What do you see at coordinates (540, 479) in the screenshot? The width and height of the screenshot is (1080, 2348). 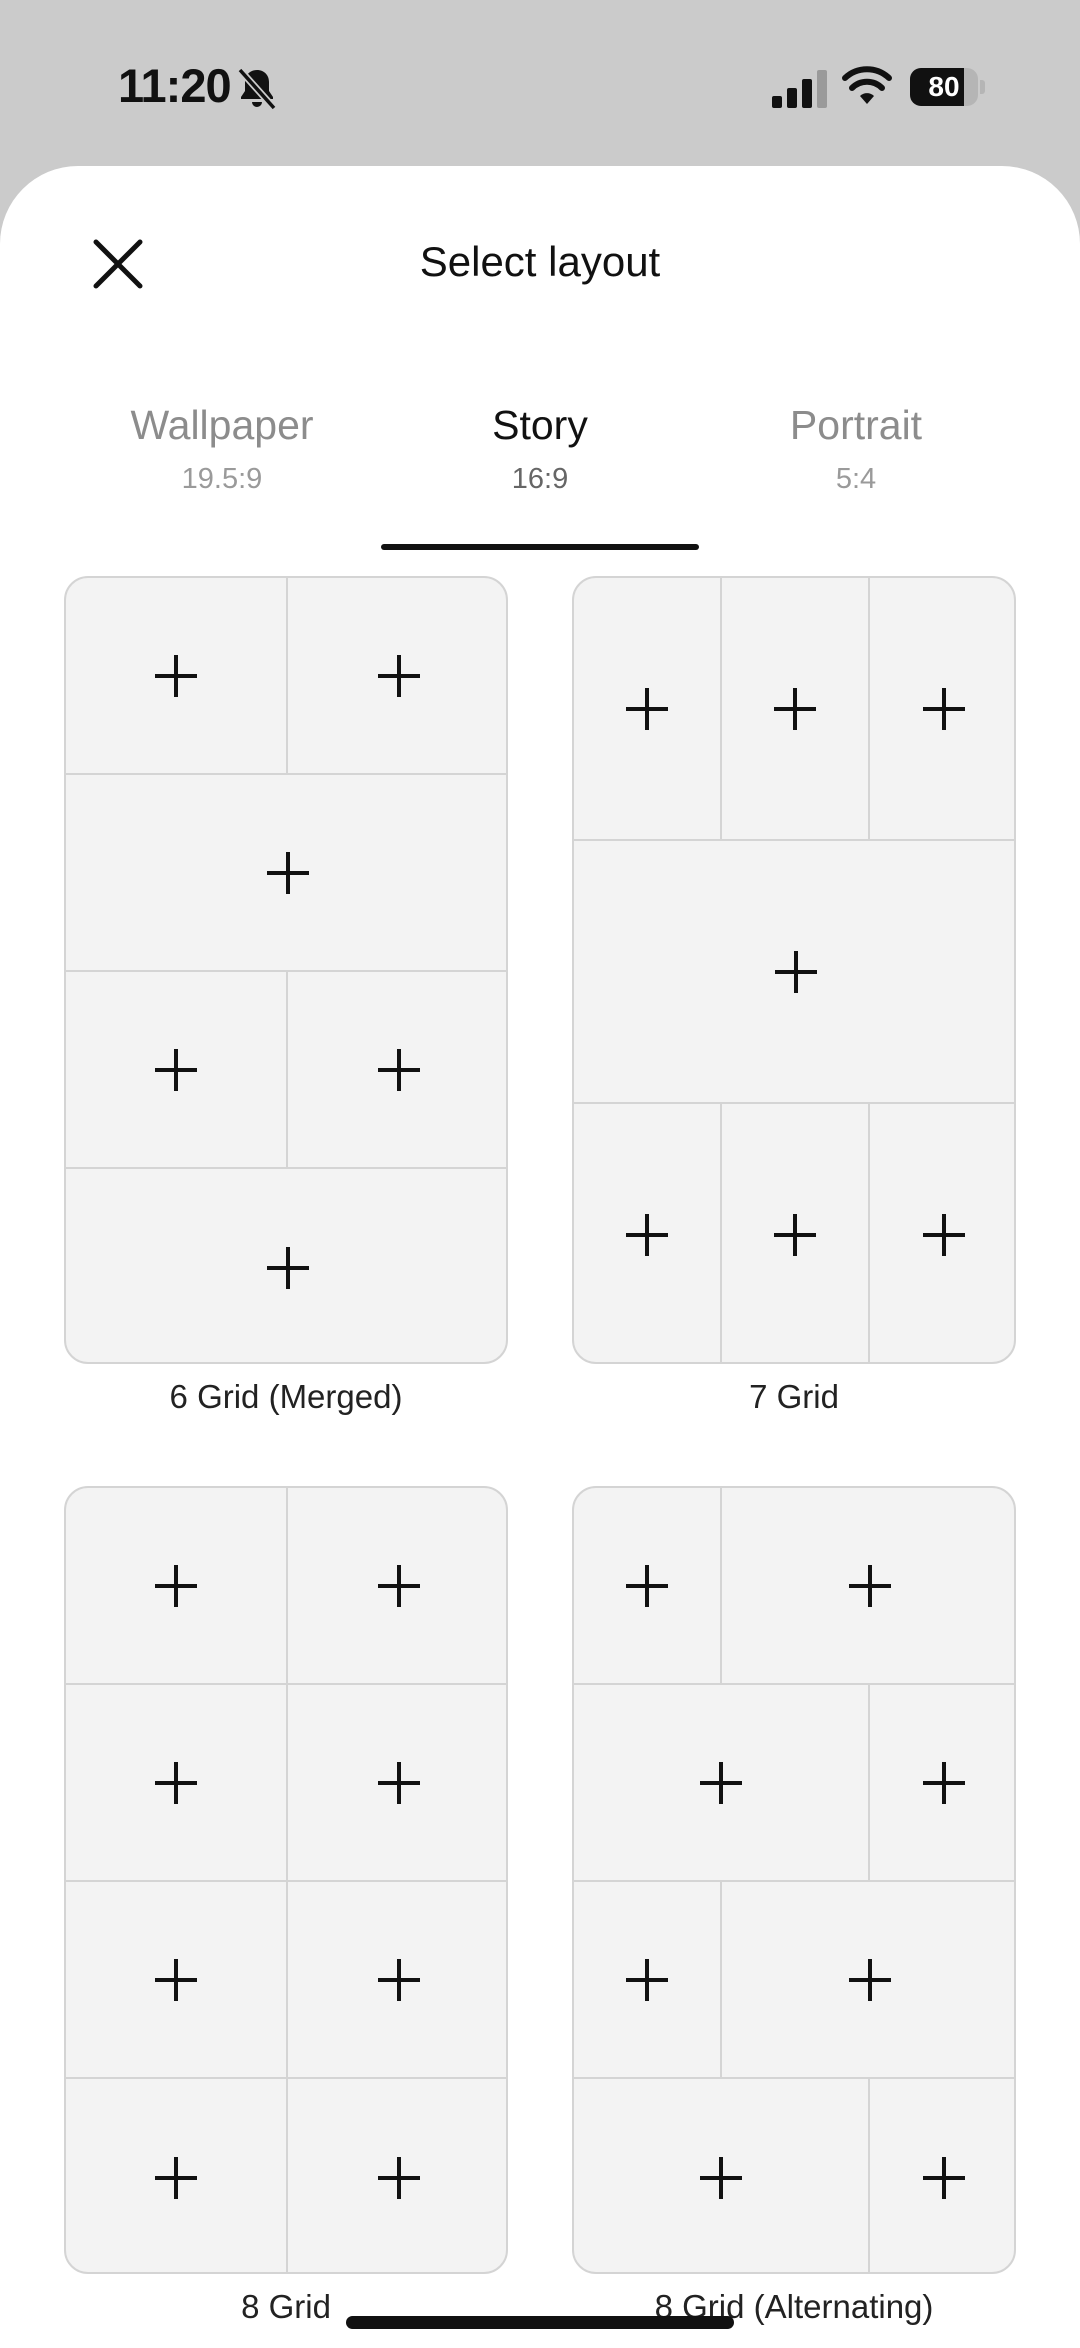 I see `tab-ratio: 16:9` at bounding box center [540, 479].